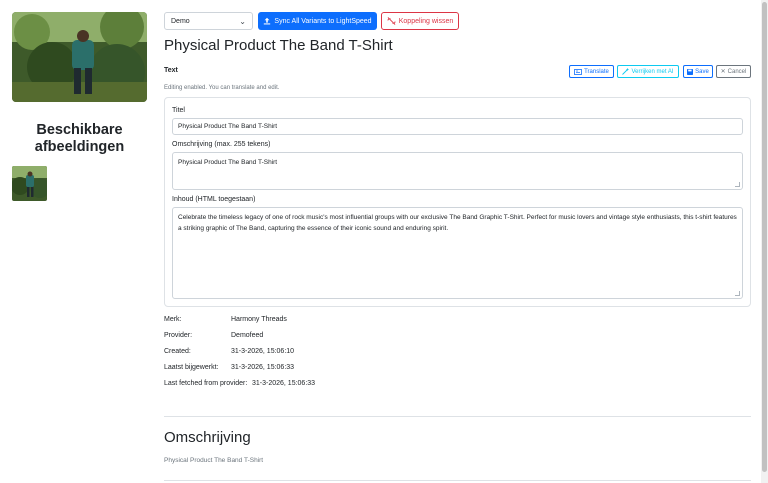 This screenshot has height=483, width=768. I want to click on enrich-ai-button: Verrijken met AI, so click(648, 71).